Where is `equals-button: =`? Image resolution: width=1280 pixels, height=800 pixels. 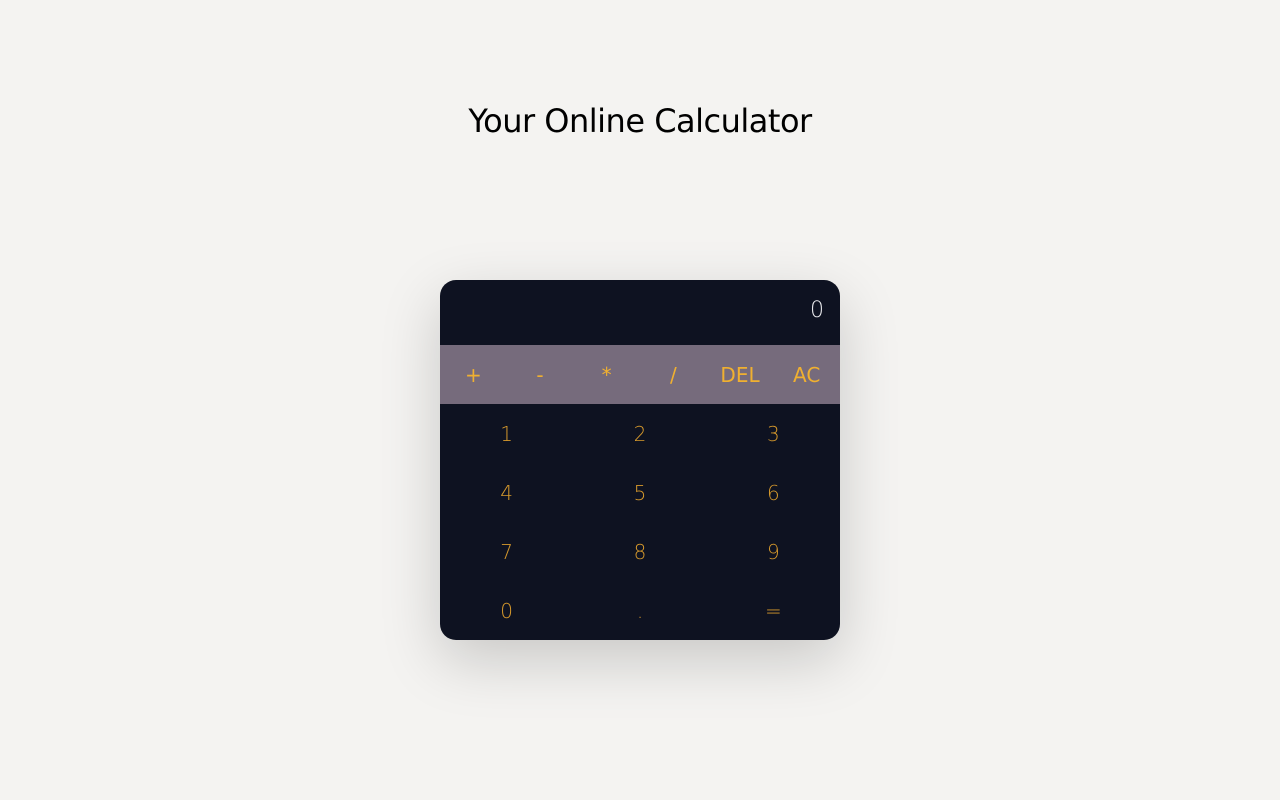 equals-button: = is located at coordinates (773, 610).